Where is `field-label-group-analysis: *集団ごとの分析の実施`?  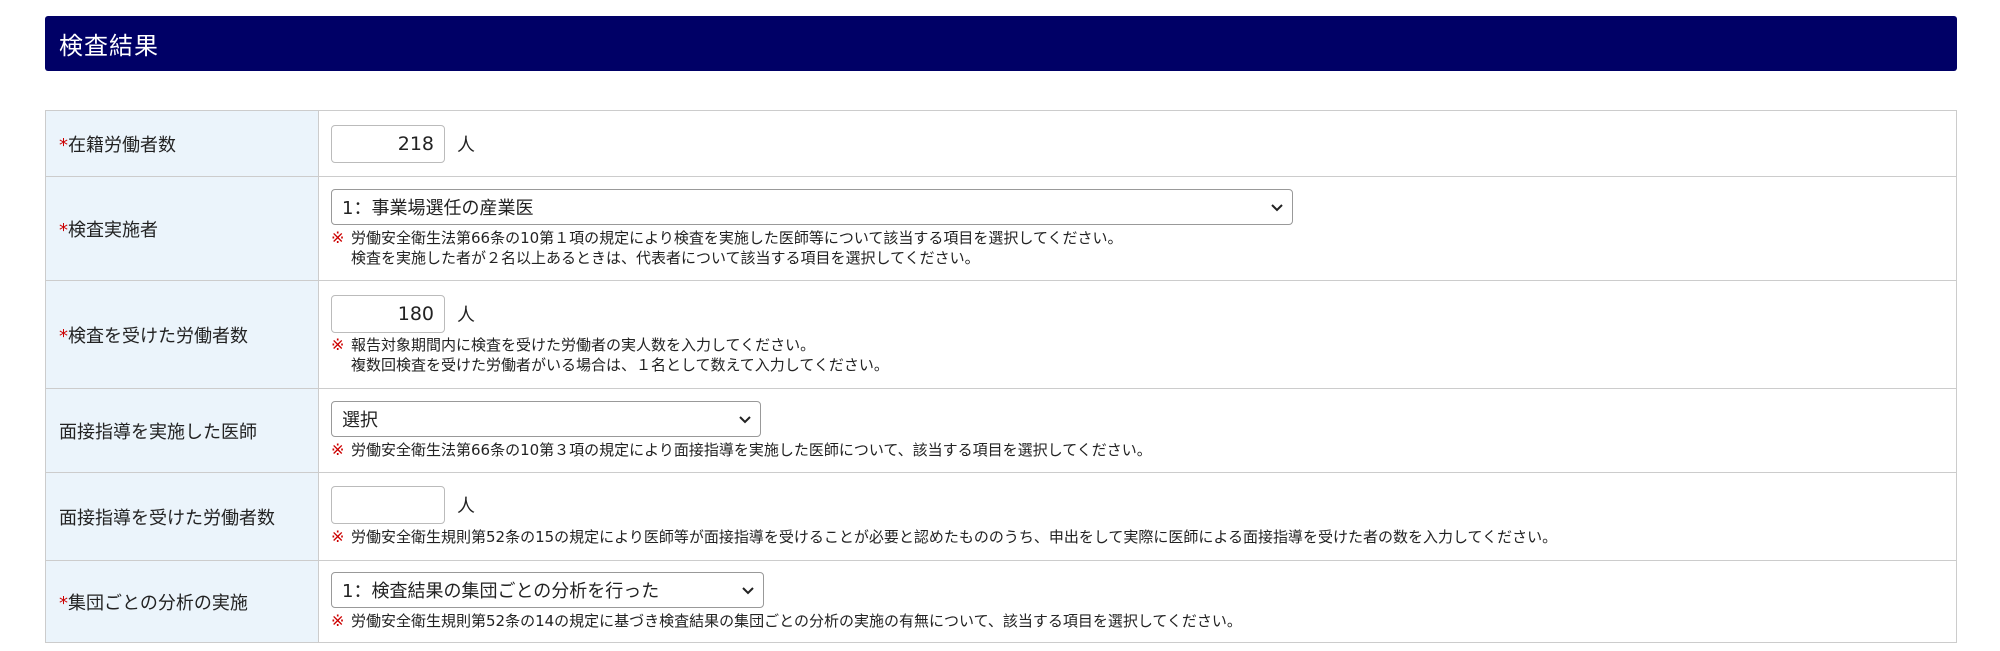
field-label-group-analysis: *集団ごとの分析の実施 is located at coordinates (182, 601).